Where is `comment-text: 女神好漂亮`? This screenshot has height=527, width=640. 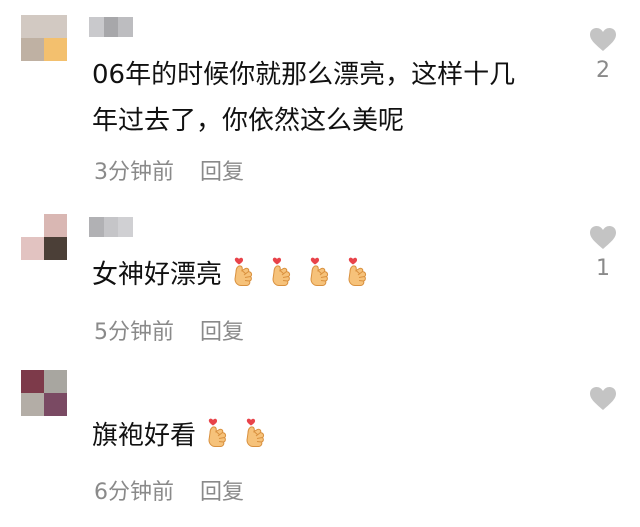 comment-text: 女神好漂亮 is located at coordinates (327, 275).